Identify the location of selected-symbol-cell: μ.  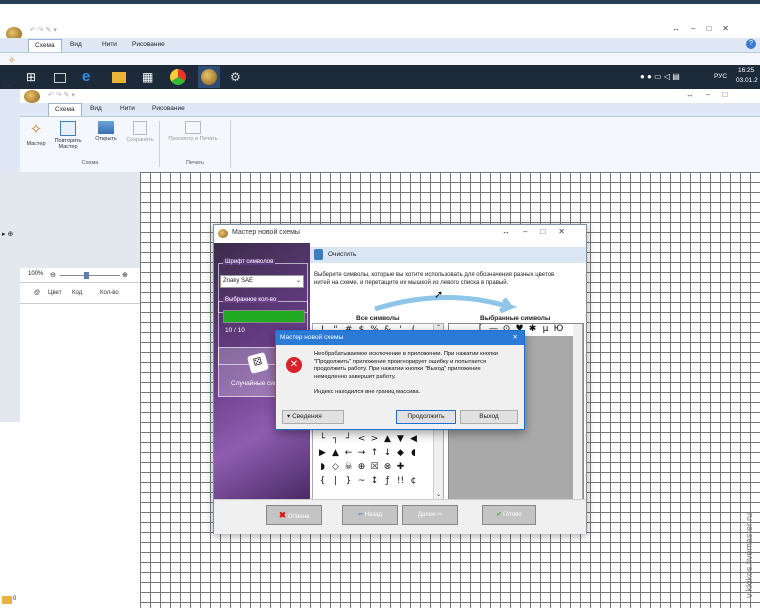
(545, 329).